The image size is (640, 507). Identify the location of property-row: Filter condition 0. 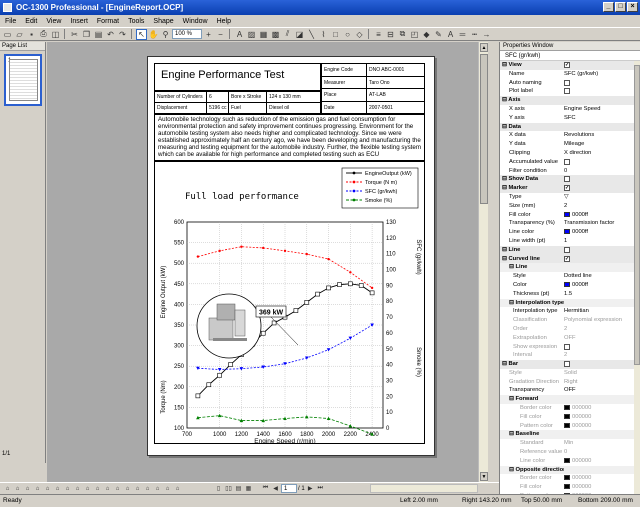
(570, 171).